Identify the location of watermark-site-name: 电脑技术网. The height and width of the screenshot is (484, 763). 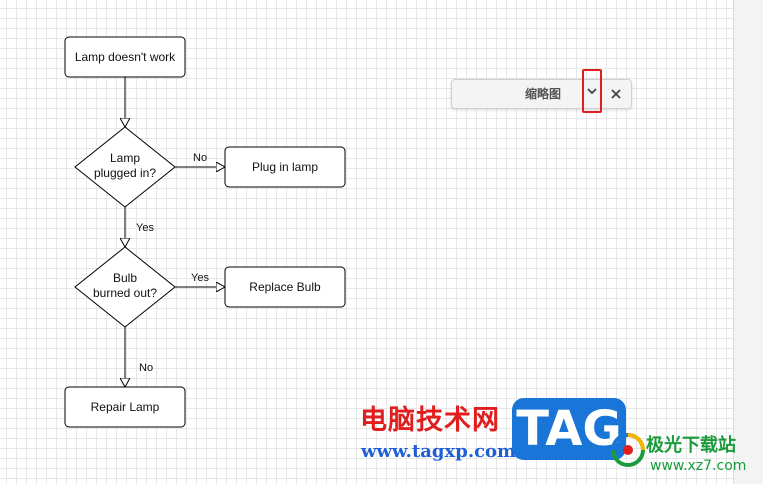
(430, 420).